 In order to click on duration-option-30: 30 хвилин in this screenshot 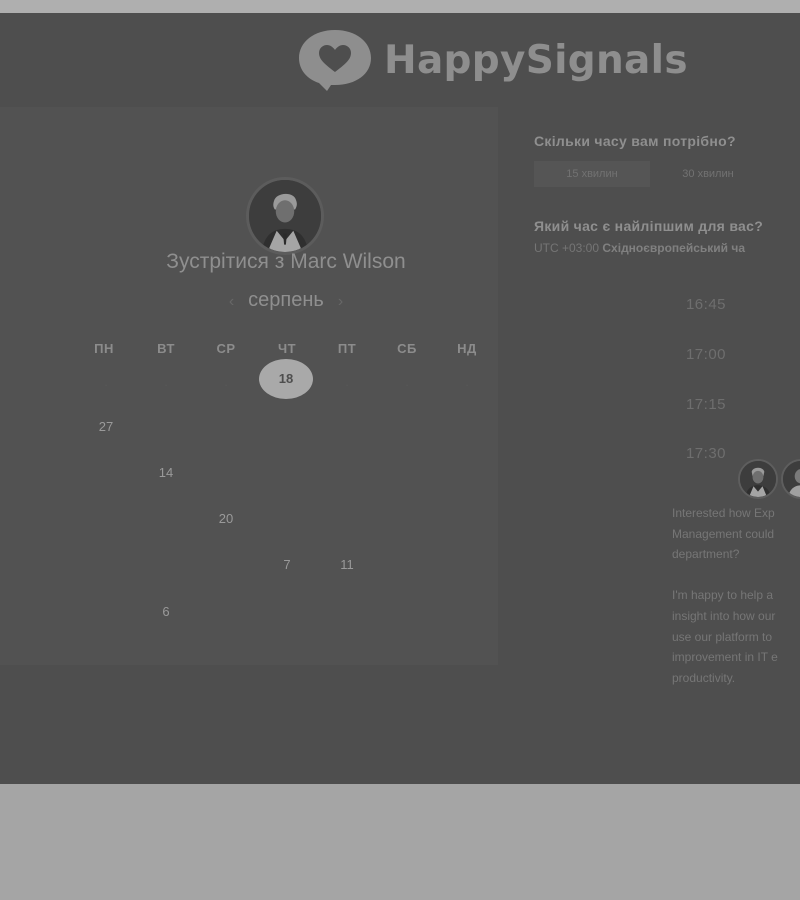, I will do `click(708, 174)`.